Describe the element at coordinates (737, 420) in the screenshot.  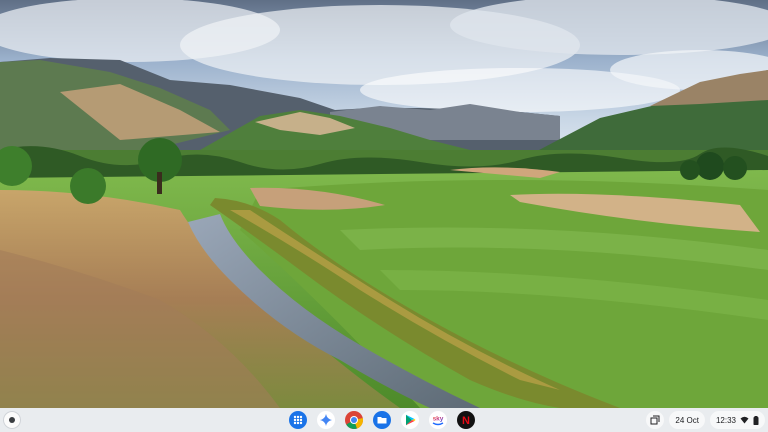
I see `quick-settings-pill: 12:33` at that location.